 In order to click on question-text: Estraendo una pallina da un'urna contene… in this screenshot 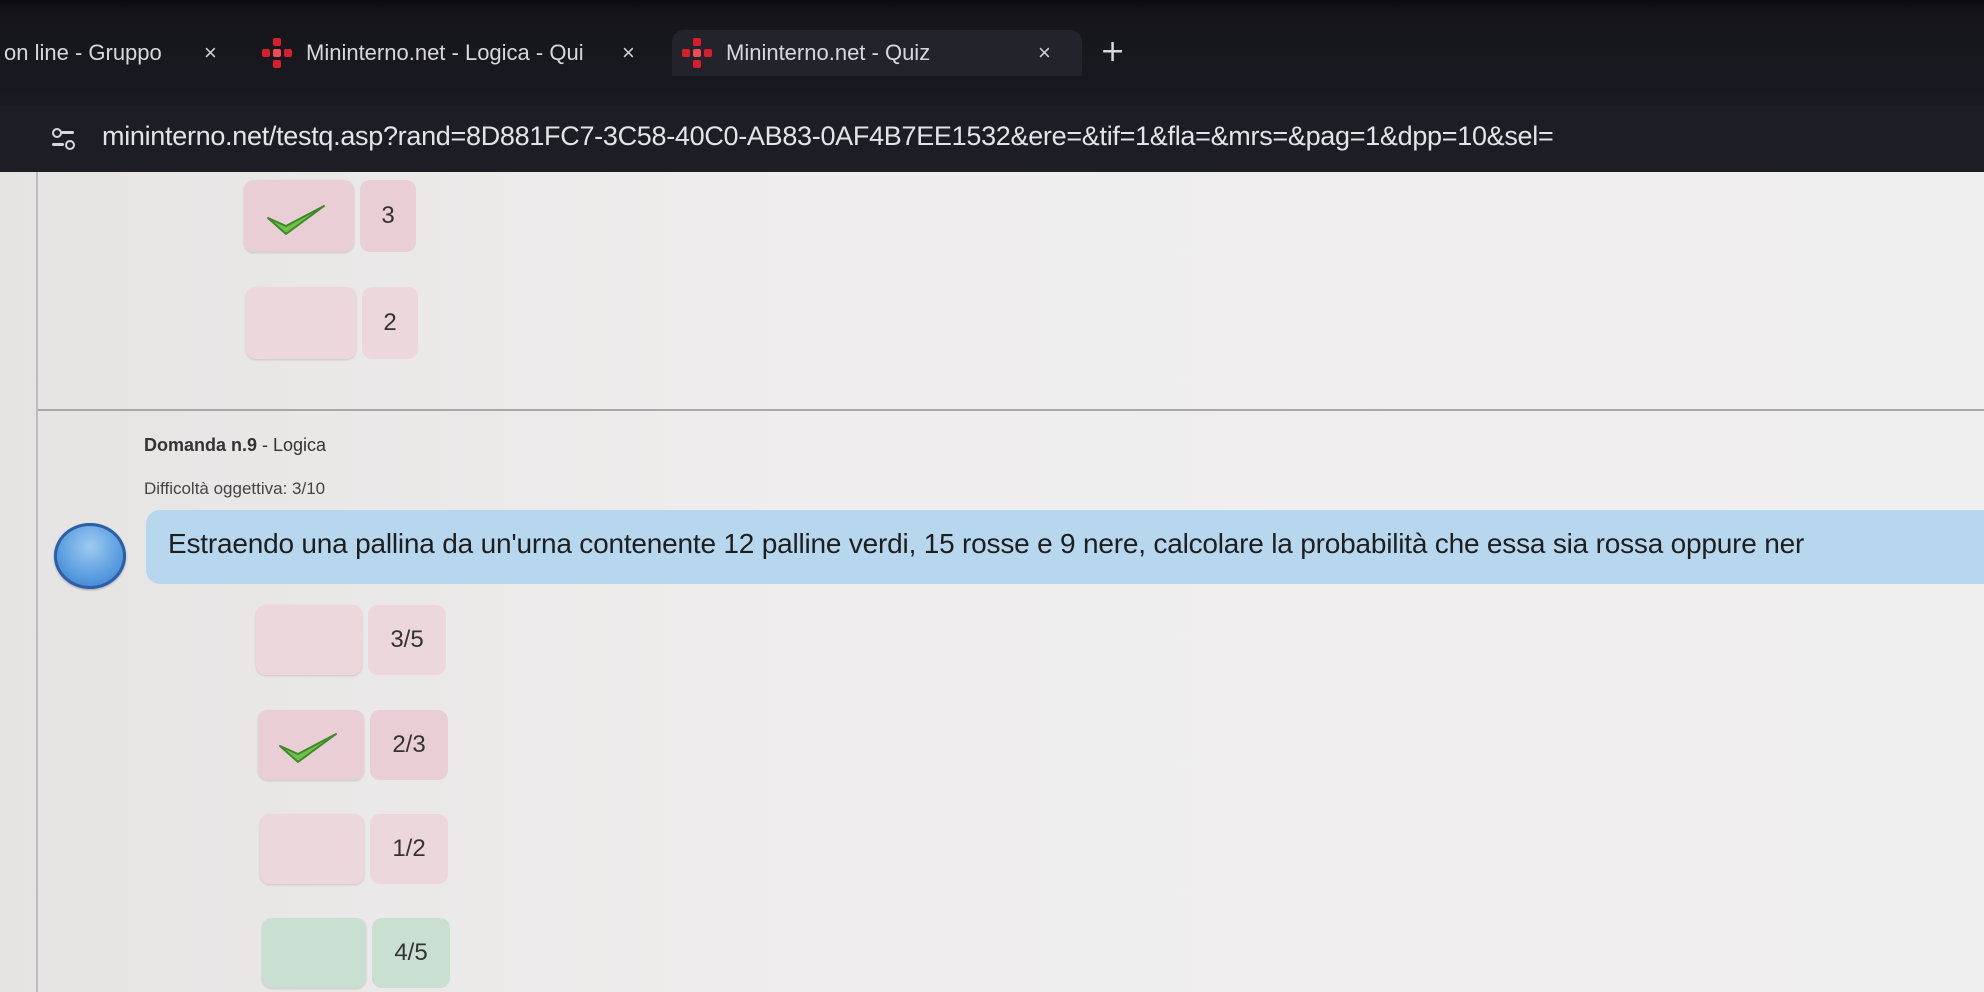, I will do `click(986, 543)`.